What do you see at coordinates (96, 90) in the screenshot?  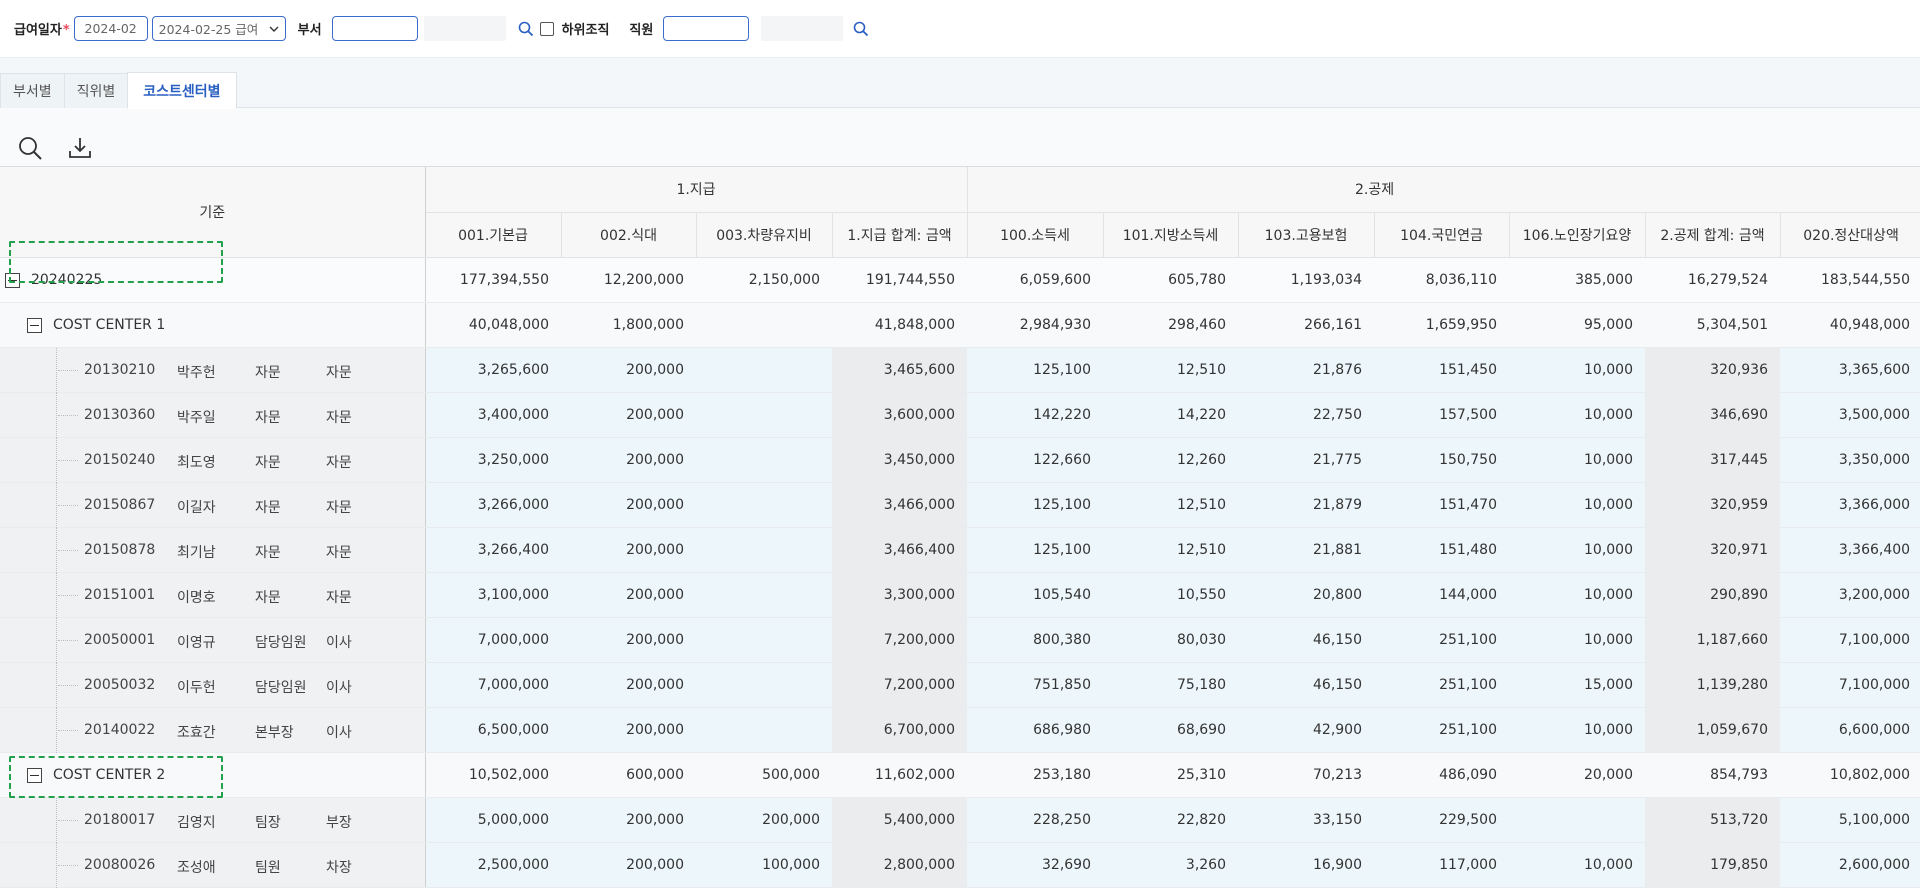 I see `tab-by-position: 직위별` at bounding box center [96, 90].